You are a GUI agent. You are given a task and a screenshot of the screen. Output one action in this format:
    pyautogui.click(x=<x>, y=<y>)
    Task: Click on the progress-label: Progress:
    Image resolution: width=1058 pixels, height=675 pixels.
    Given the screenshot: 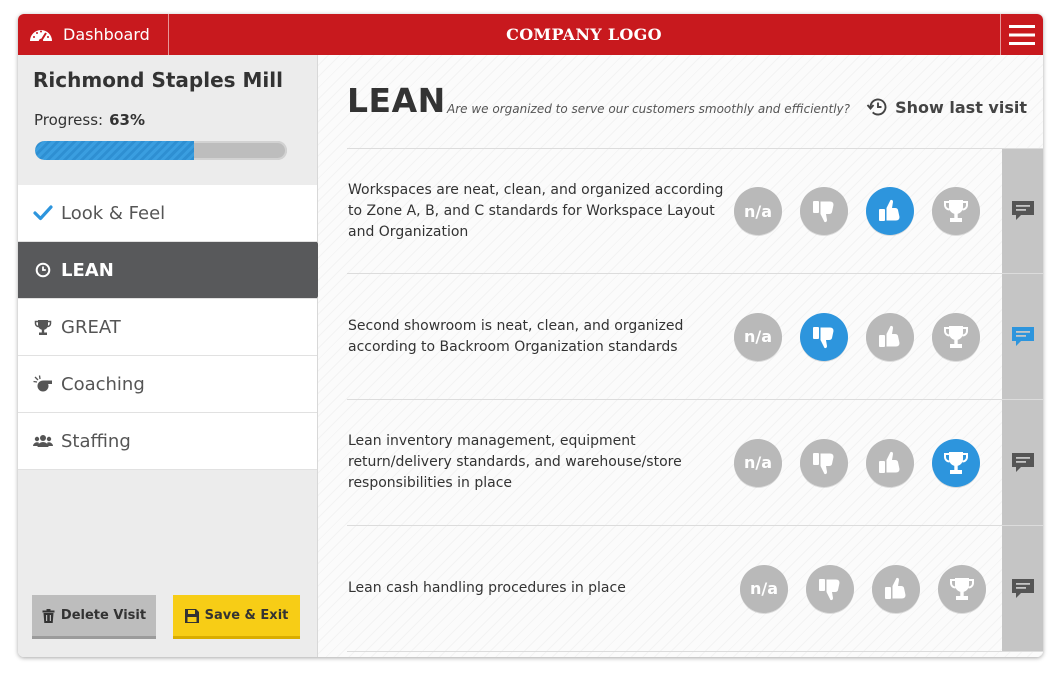 What is the action you would take?
    pyautogui.click(x=69, y=120)
    